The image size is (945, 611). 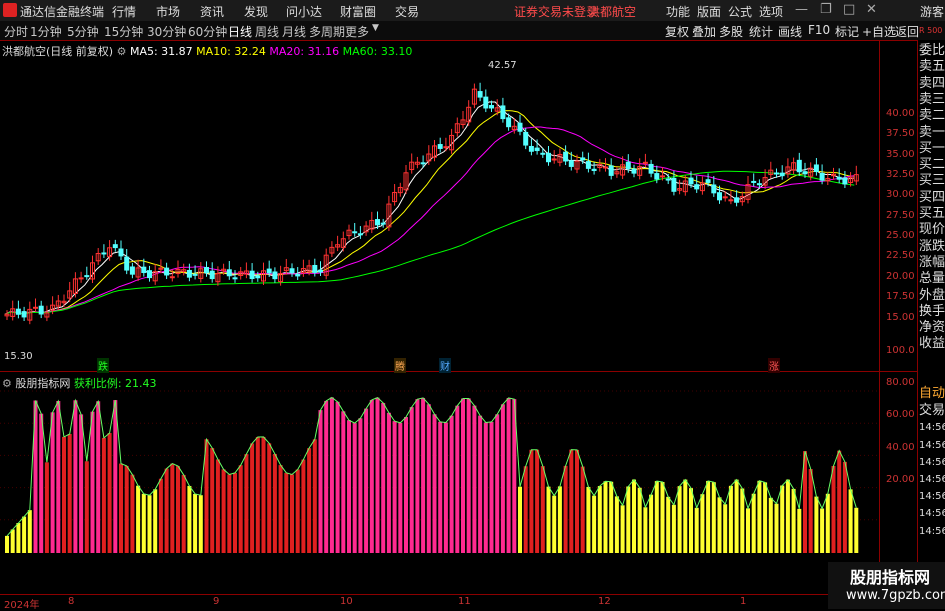 I want to click on indicator-settings-icon: ⚙, so click(x=8, y=383).